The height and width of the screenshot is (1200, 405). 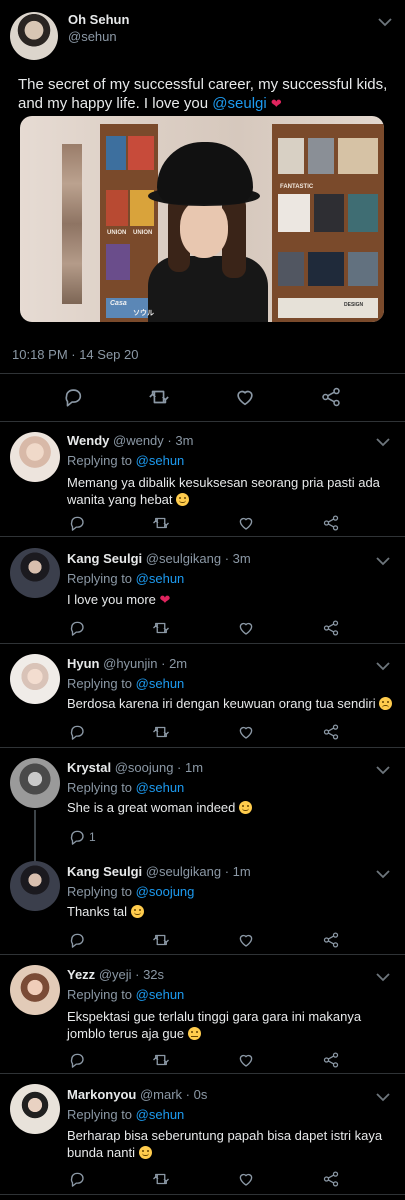 I want to click on author-meta: @seulgikang · 1m, so click(x=198, y=871).